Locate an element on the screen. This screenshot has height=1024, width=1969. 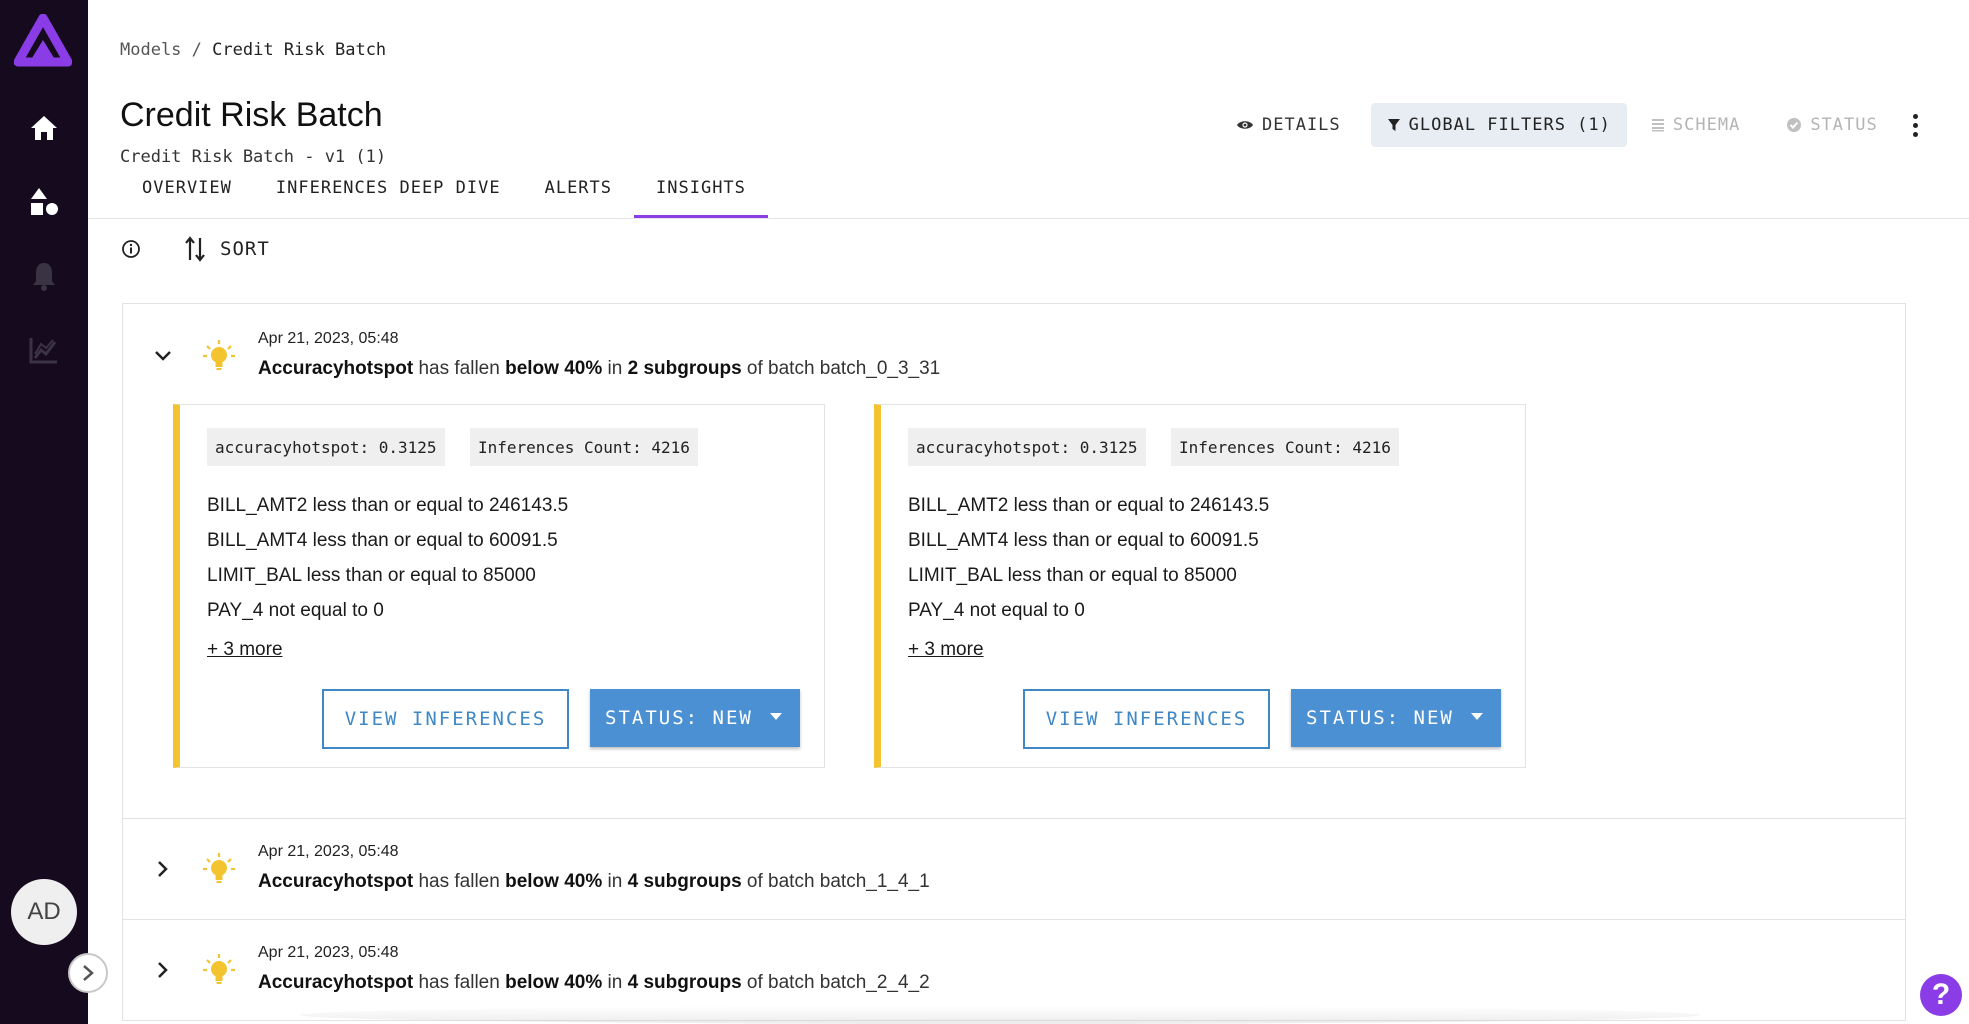
tab-overview: OVERVIEW is located at coordinates (187, 194).